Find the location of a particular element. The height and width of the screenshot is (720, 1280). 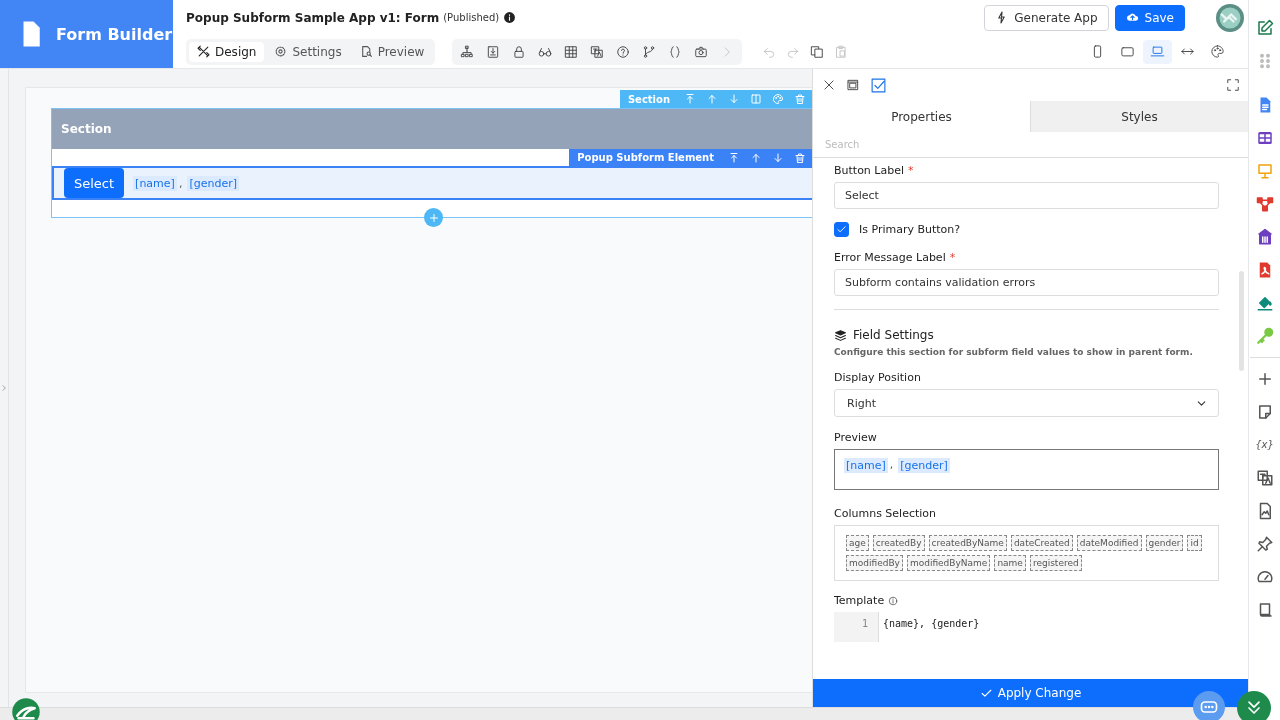

column-chip: age is located at coordinates (857, 543).